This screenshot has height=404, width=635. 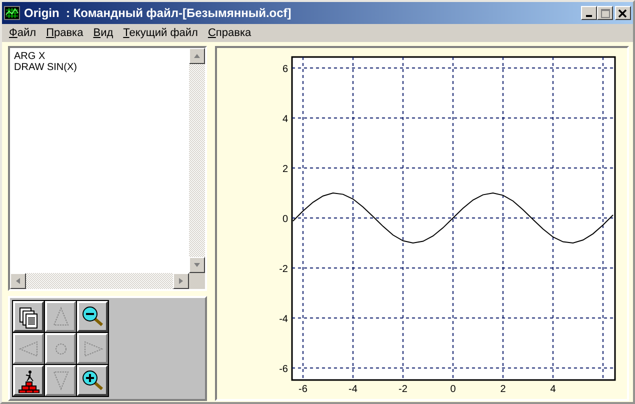 I want to click on maximize-icon, so click(x=605, y=13).